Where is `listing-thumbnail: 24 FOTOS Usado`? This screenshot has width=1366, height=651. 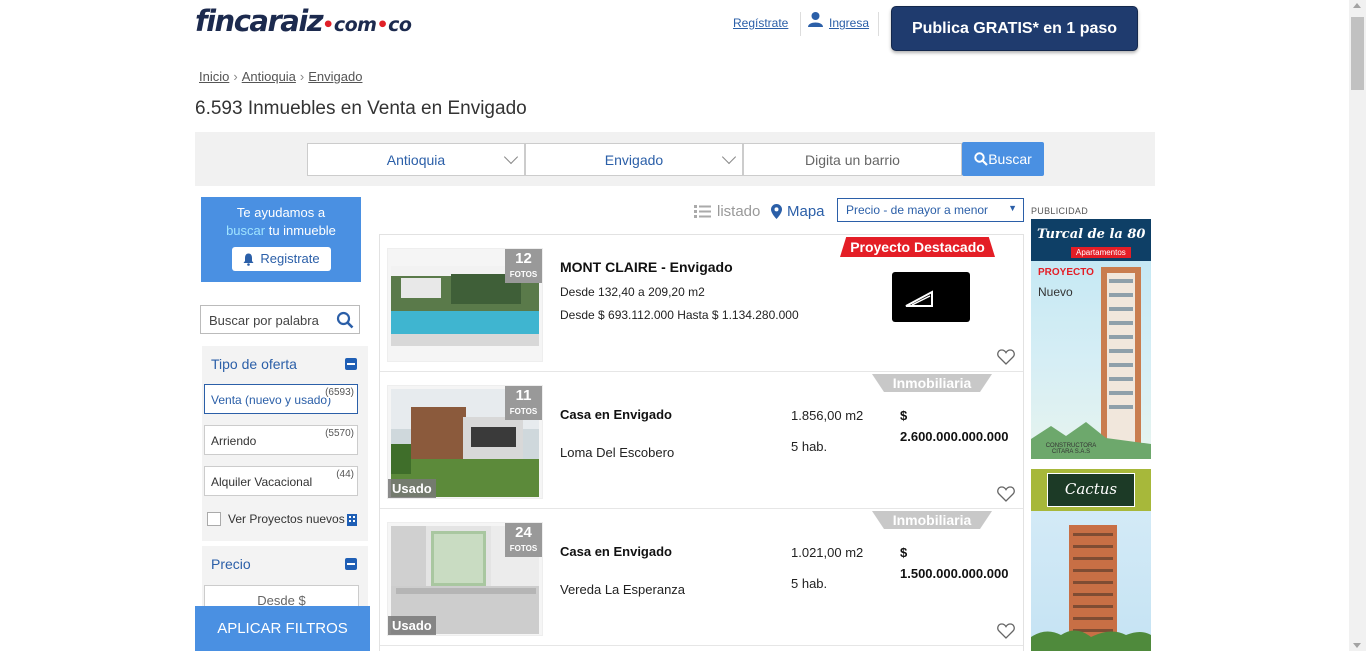
listing-thumbnail: 24 FOTOS Usado is located at coordinates (465, 579).